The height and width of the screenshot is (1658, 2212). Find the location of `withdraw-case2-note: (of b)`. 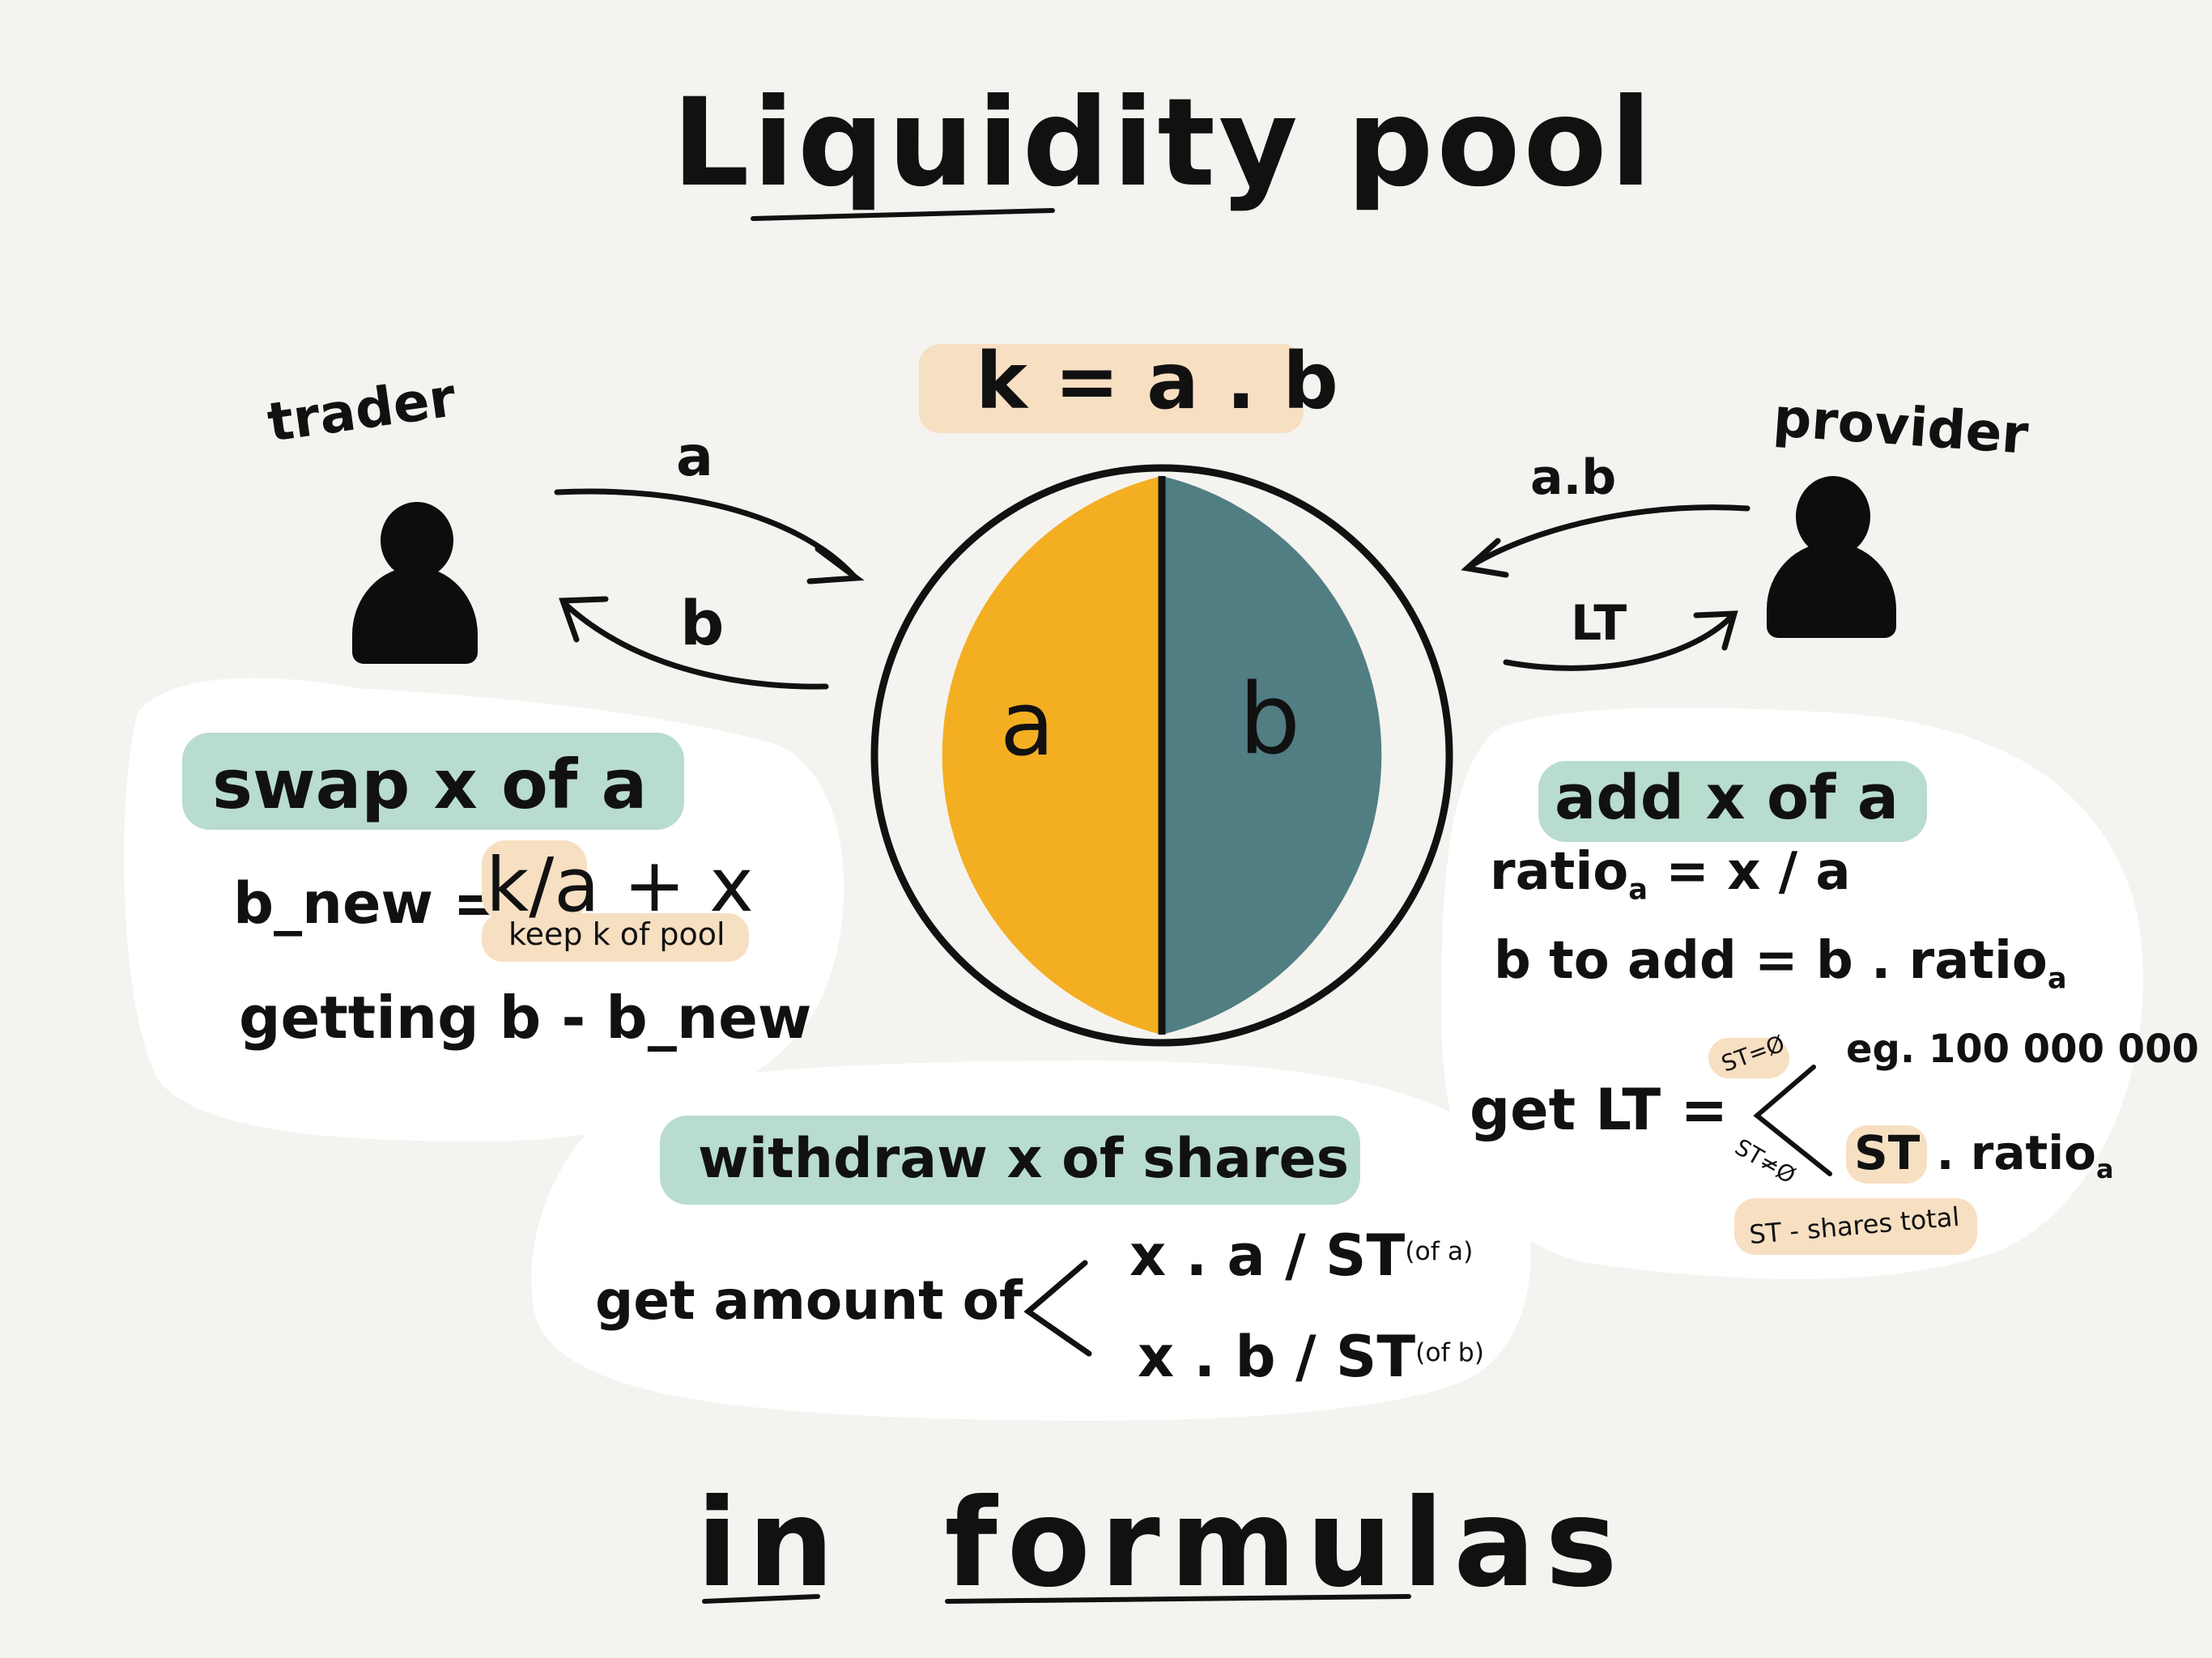

withdraw-case2-note: (of b) is located at coordinates (1450, 1353).